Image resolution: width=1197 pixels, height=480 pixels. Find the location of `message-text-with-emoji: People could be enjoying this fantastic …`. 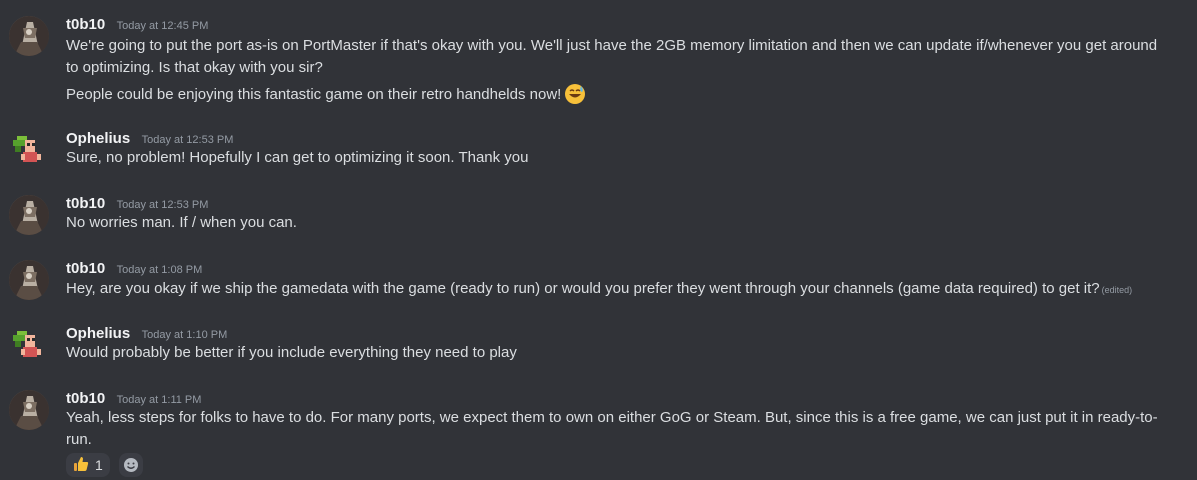

message-text-with-emoji: People could be enjoying this fantastic … is located at coordinates (326, 94).